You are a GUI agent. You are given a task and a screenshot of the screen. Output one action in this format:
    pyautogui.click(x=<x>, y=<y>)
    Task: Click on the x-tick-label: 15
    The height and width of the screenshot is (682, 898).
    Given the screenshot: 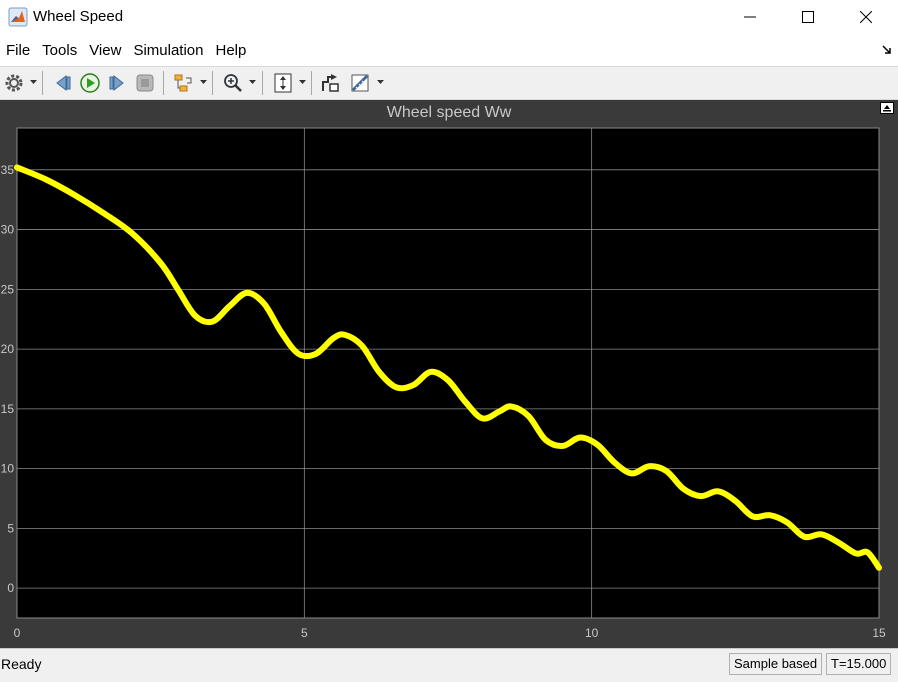 What is the action you would take?
    pyautogui.click(x=879, y=633)
    